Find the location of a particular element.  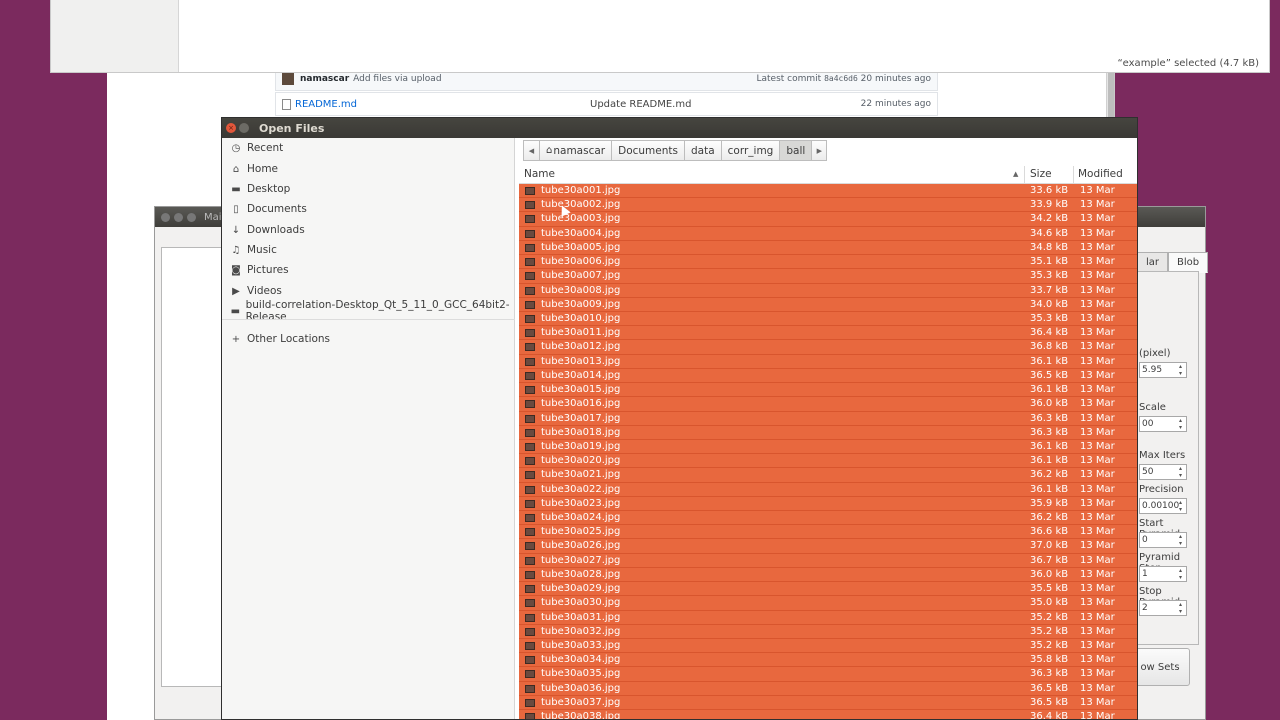

place-downloads: ↓ Downloads is located at coordinates (368, 230).